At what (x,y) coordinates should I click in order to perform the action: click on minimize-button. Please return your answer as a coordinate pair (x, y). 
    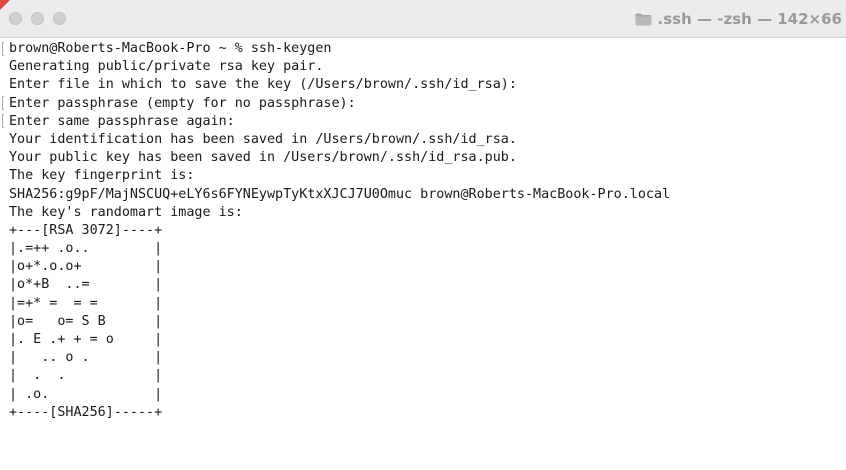
    Looking at the image, I should click on (37, 18).